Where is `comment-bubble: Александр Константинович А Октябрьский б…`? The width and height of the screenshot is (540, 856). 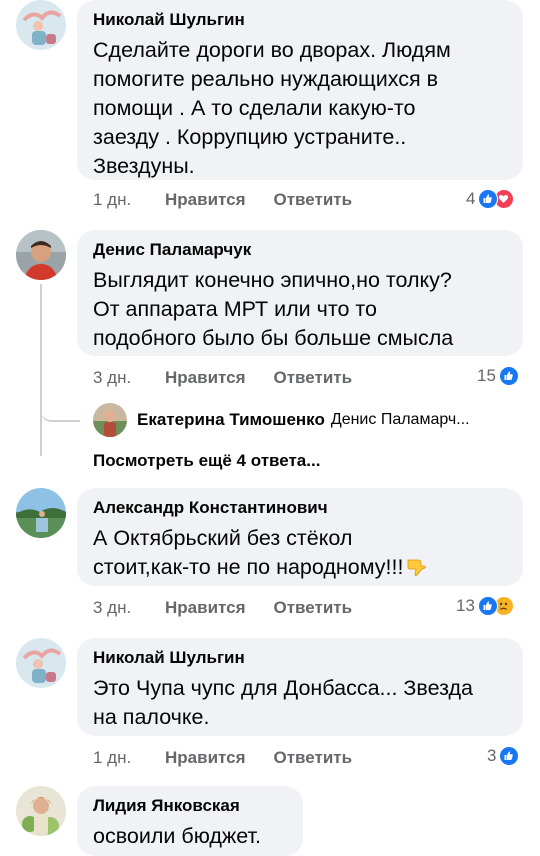
comment-bubble: Александр Константинович А Октябрьский б… is located at coordinates (300, 537).